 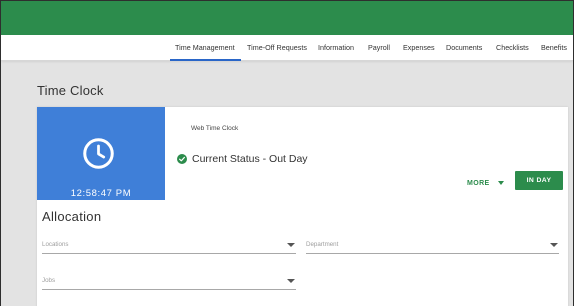 What do you see at coordinates (539, 180) in the screenshot?
I see `in-day-button: IN DAY` at bounding box center [539, 180].